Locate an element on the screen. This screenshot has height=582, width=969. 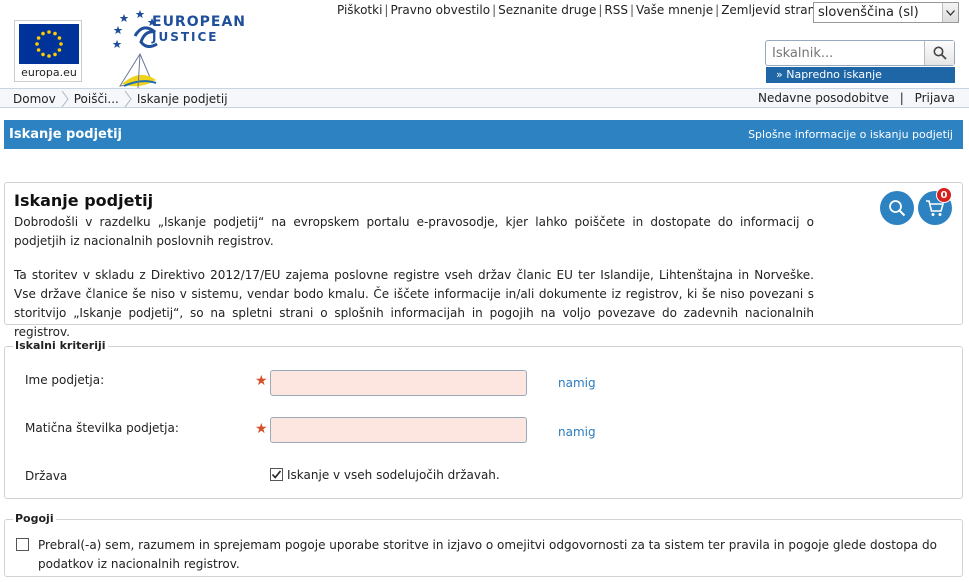
language-select: slovenščina (sl) is located at coordinates (886, 12).